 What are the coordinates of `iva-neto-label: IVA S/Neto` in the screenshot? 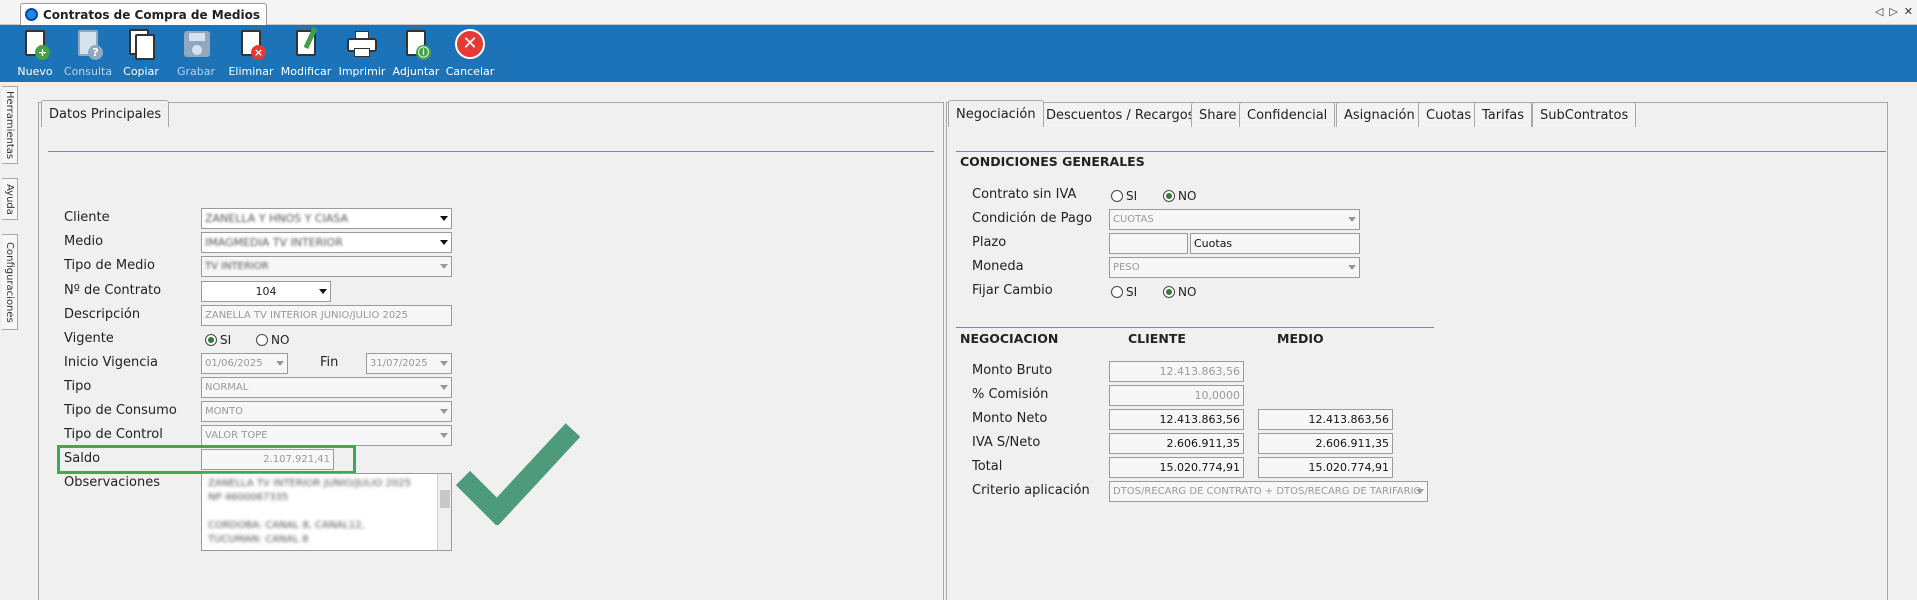 It's located at (1006, 442).